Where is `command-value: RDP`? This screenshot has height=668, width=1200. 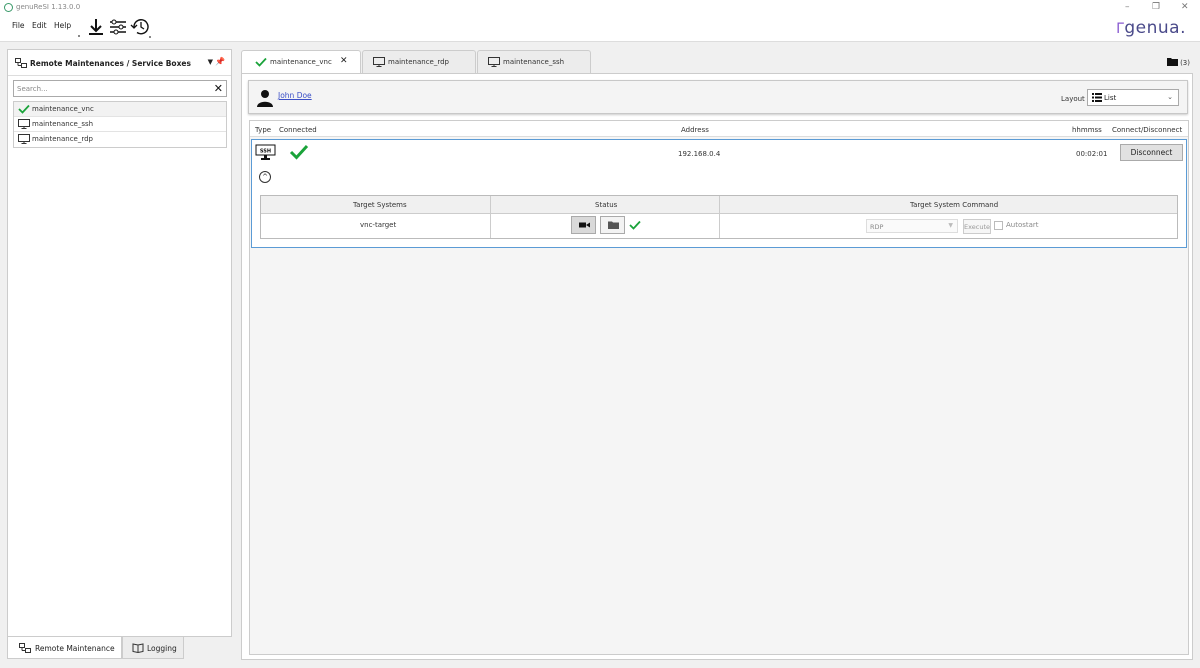 command-value: RDP is located at coordinates (877, 227).